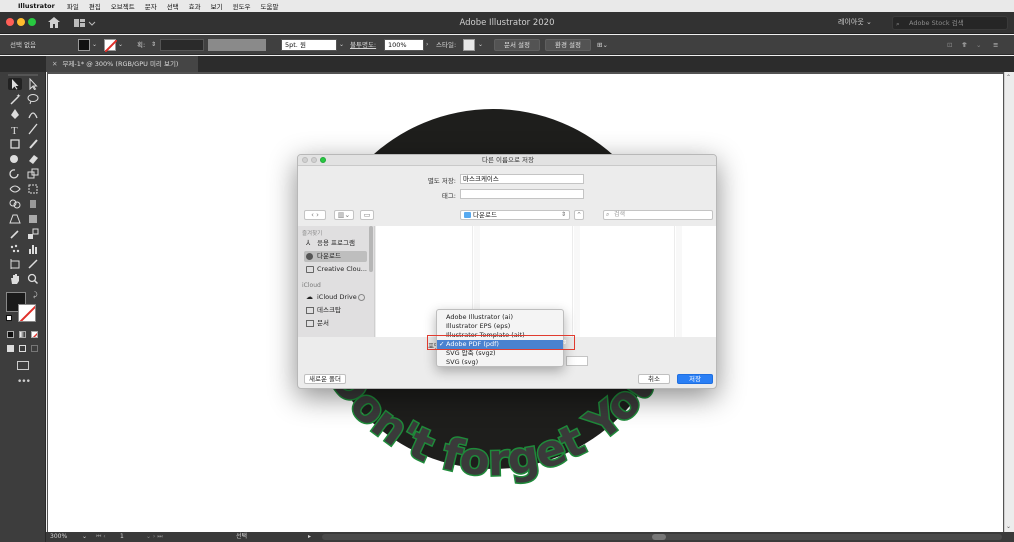  What do you see at coordinates (182, 45) in the screenshot?
I see `stroke-weight-field` at bounding box center [182, 45].